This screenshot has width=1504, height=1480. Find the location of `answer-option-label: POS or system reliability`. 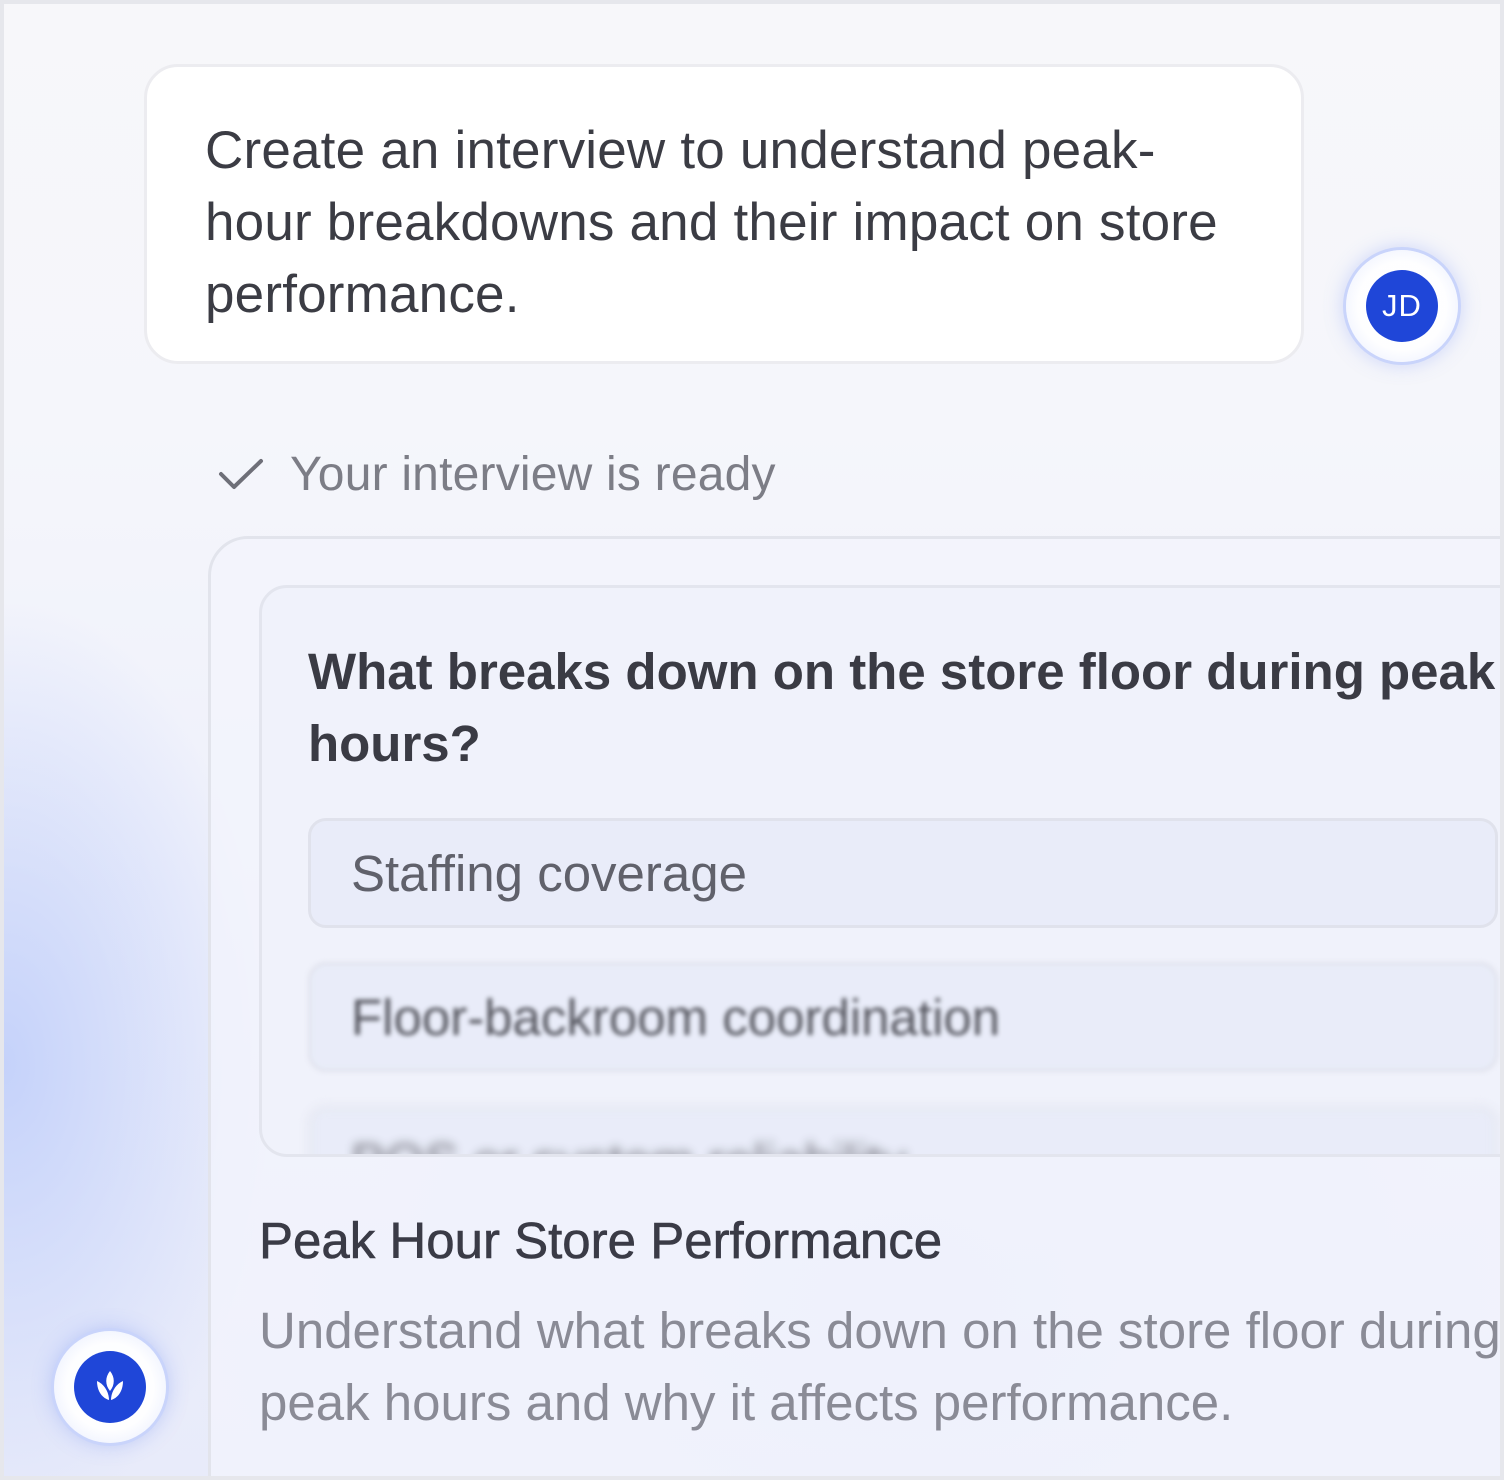

answer-option-label: POS or system reliability is located at coordinates (628, 1143).